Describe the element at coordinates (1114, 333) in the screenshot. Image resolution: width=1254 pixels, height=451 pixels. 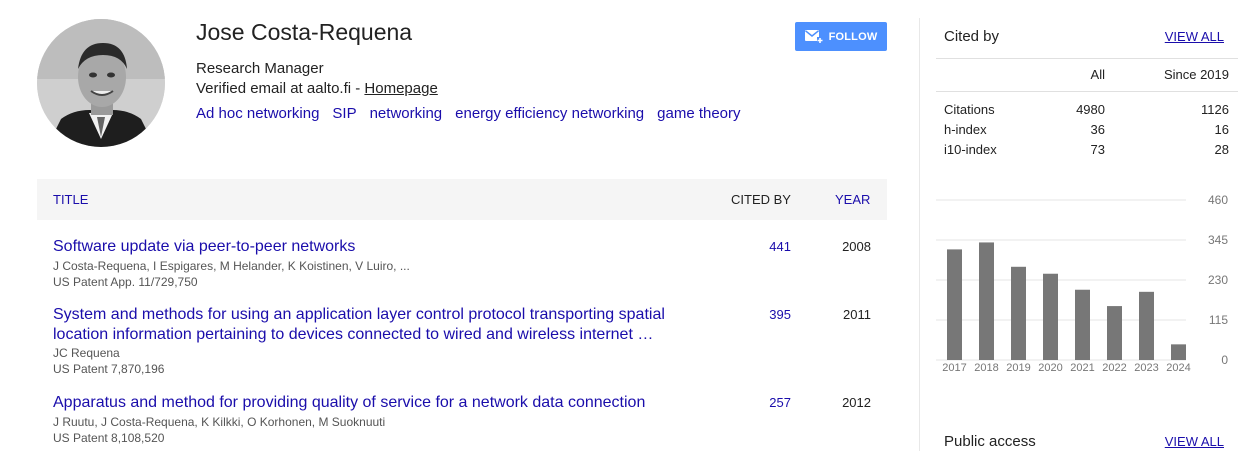
I see `chart-bar-2022` at that location.